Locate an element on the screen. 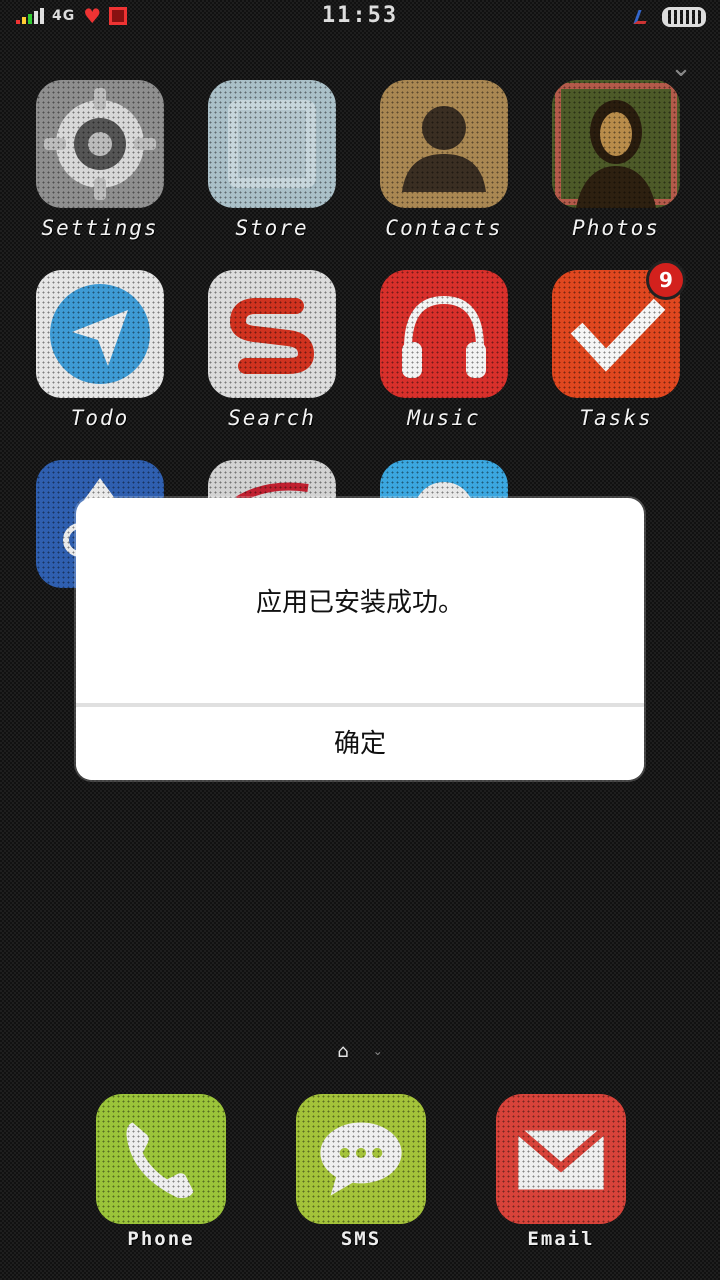 This screenshot has height=1280, width=720. ok-button: 确定 is located at coordinates (360, 743).